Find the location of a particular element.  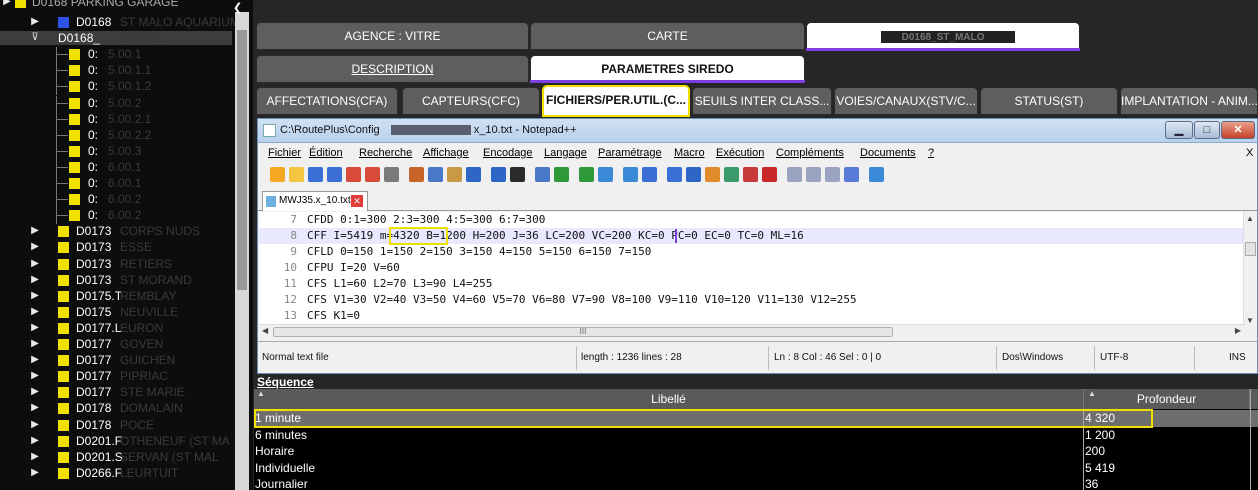

tree-child-item: 0: 5.00.2.1 is located at coordinates (116, 119).